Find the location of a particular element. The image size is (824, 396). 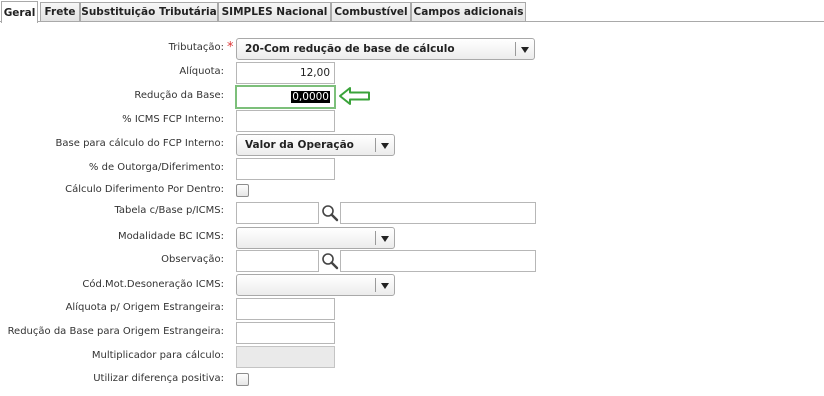

diferimento-dentro-checkbox is located at coordinates (242, 190).